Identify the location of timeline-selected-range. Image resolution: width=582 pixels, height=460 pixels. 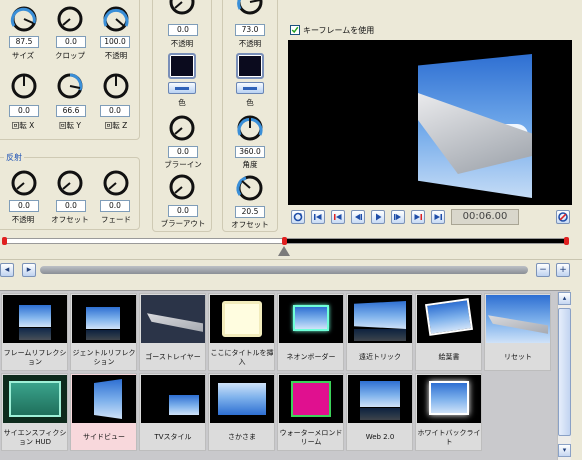
(426, 241).